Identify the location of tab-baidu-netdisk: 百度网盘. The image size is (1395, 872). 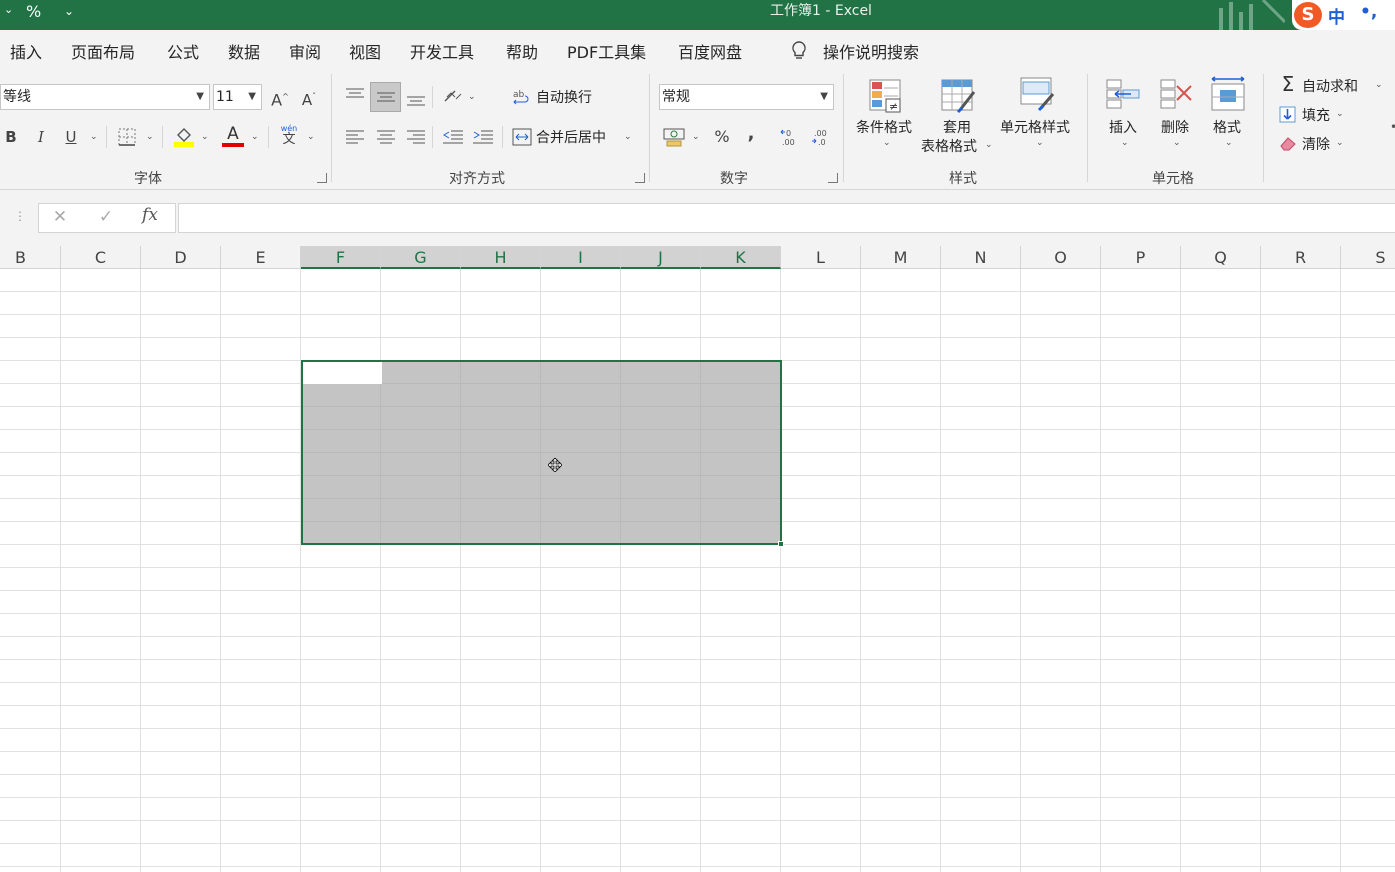
(710, 51).